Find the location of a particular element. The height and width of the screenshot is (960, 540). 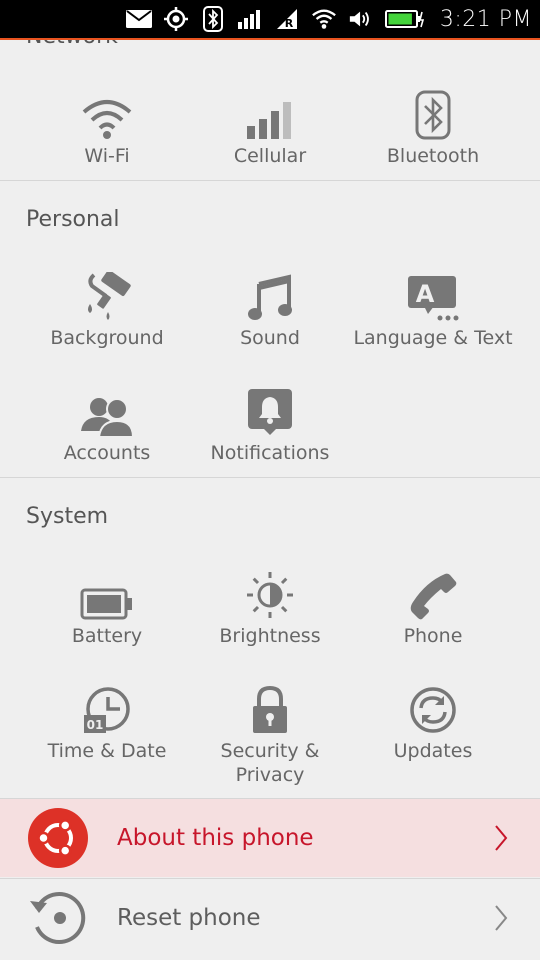

ubuntu-logo-icon is located at coordinates (58, 838).